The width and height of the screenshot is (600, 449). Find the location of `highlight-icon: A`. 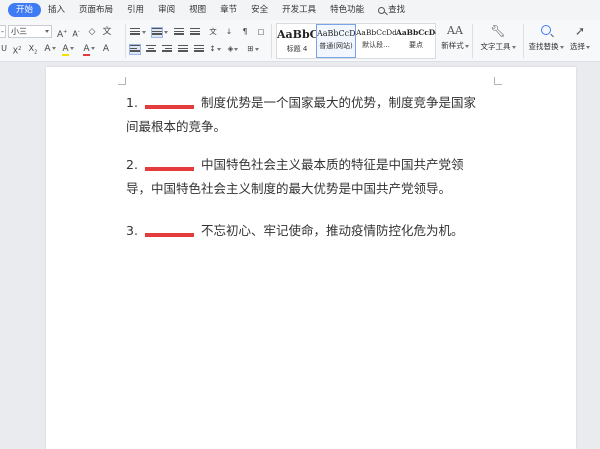

highlight-icon: A is located at coordinates (65, 50).